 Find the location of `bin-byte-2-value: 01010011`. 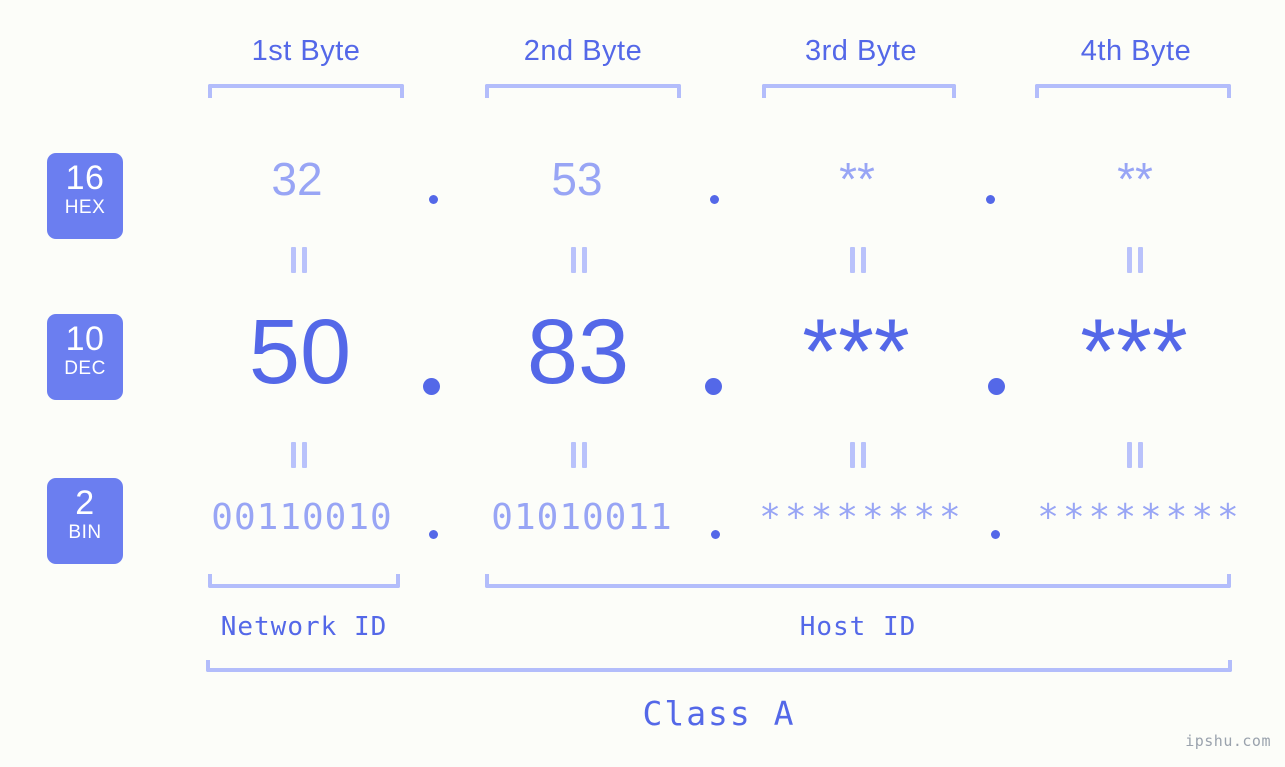

bin-byte-2-value: 01010011 is located at coordinates (582, 517).